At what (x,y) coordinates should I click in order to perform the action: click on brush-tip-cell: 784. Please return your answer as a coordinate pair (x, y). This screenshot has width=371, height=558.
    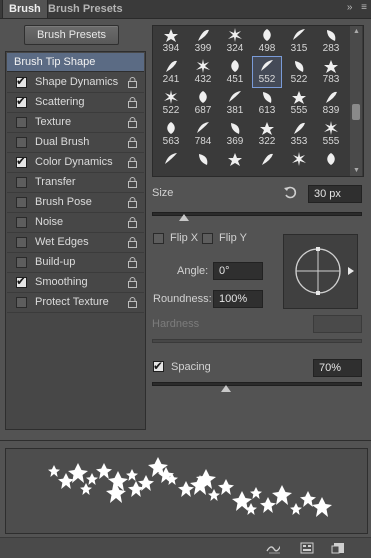
    Looking at the image, I should click on (203, 134).